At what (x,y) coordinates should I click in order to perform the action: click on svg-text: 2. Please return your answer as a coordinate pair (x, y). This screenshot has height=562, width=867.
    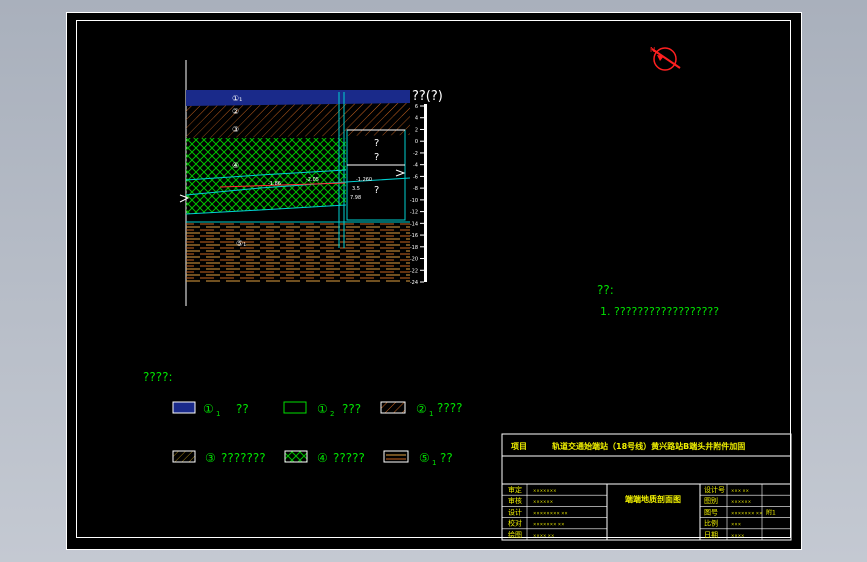
    Looking at the image, I should click on (332, 414).